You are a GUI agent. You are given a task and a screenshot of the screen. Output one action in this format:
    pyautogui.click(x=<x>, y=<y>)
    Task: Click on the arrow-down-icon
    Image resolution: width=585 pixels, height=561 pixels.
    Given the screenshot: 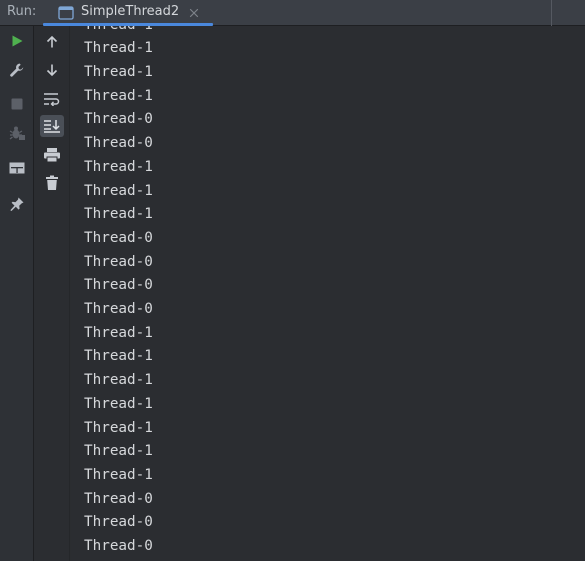 What is the action you would take?
    pyautogui.click(x=52, y=70)
    